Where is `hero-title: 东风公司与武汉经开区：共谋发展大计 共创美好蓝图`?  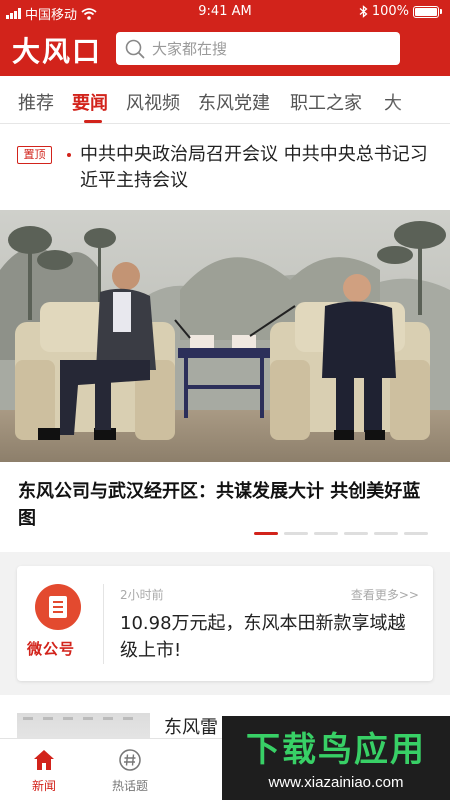 hero-title: 东风公司与武汉经开区：共谋发展大计 共创美好蓝图 is located at coordinates (219, 505).